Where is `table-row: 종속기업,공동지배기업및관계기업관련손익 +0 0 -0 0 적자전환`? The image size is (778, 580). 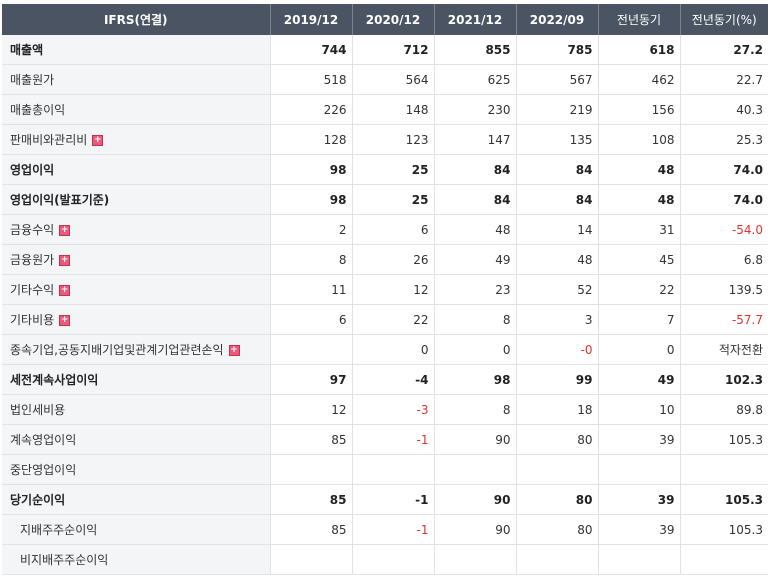
table-row: 종속기업,공동지배기업및관계기업관련손익 +0 0 -0 0 적자전환 is located at coordinates (385, 349).